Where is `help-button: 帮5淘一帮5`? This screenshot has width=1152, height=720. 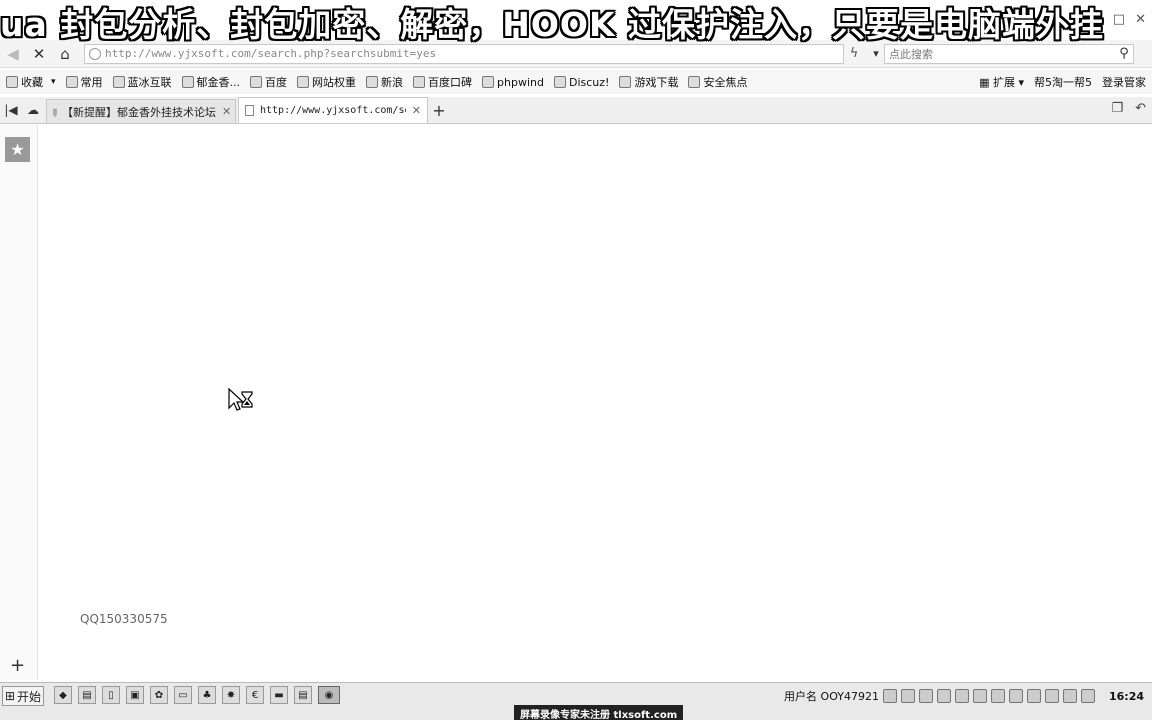 help-button: 帮5淘一帮5 is located at coordinates (1063, 82).